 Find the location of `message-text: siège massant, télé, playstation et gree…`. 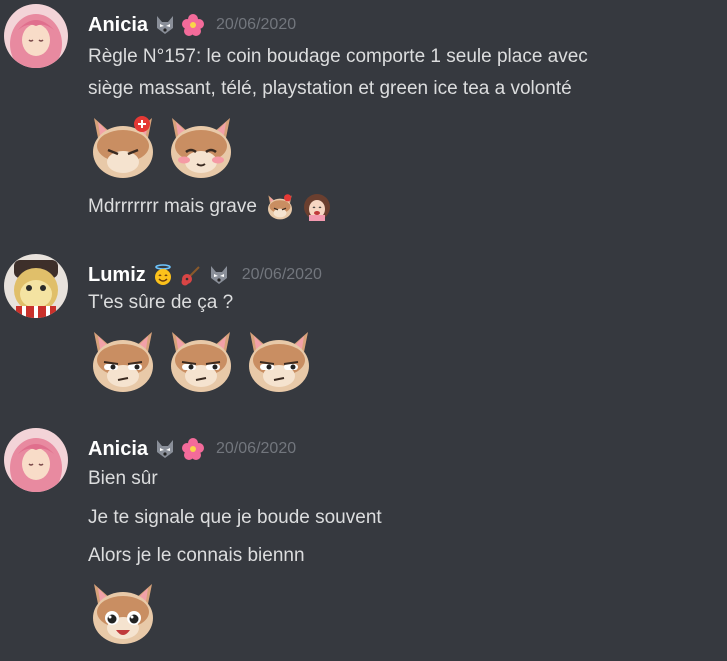

message-text: siège massant, télé, playstation et gree… is located at coordinates (330, 88).